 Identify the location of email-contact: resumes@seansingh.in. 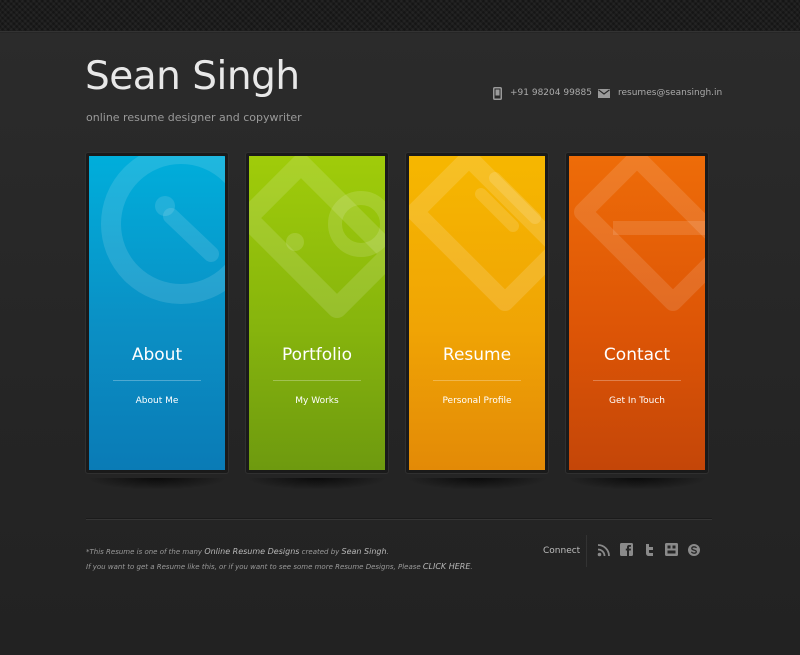
(660, 93).